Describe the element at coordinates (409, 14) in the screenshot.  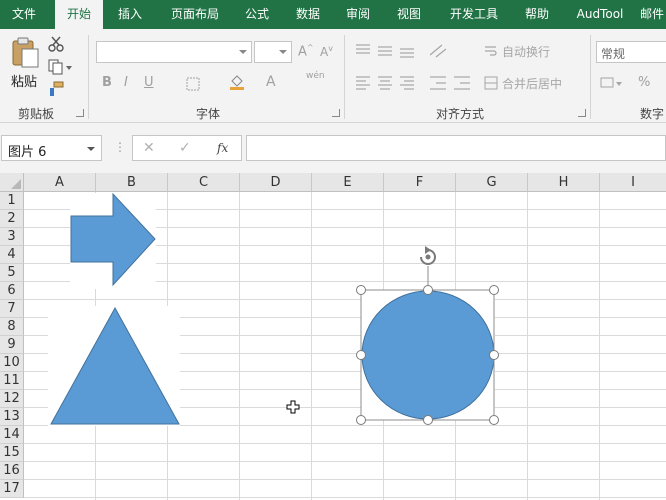
I see `tab-view: 视图` at that location.